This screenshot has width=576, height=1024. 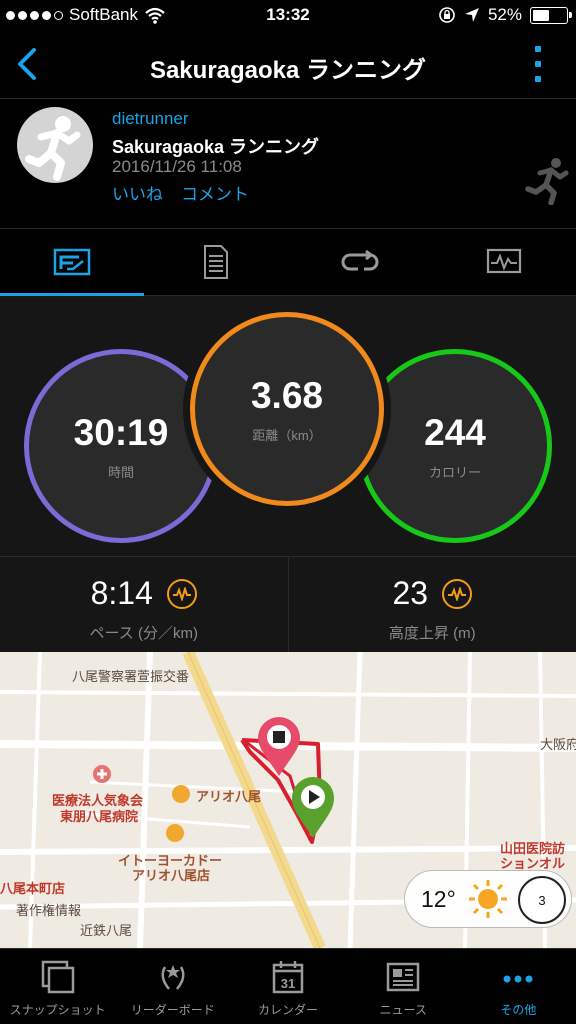 I want to click on like-link: いいね, so click(x=137, y=192).